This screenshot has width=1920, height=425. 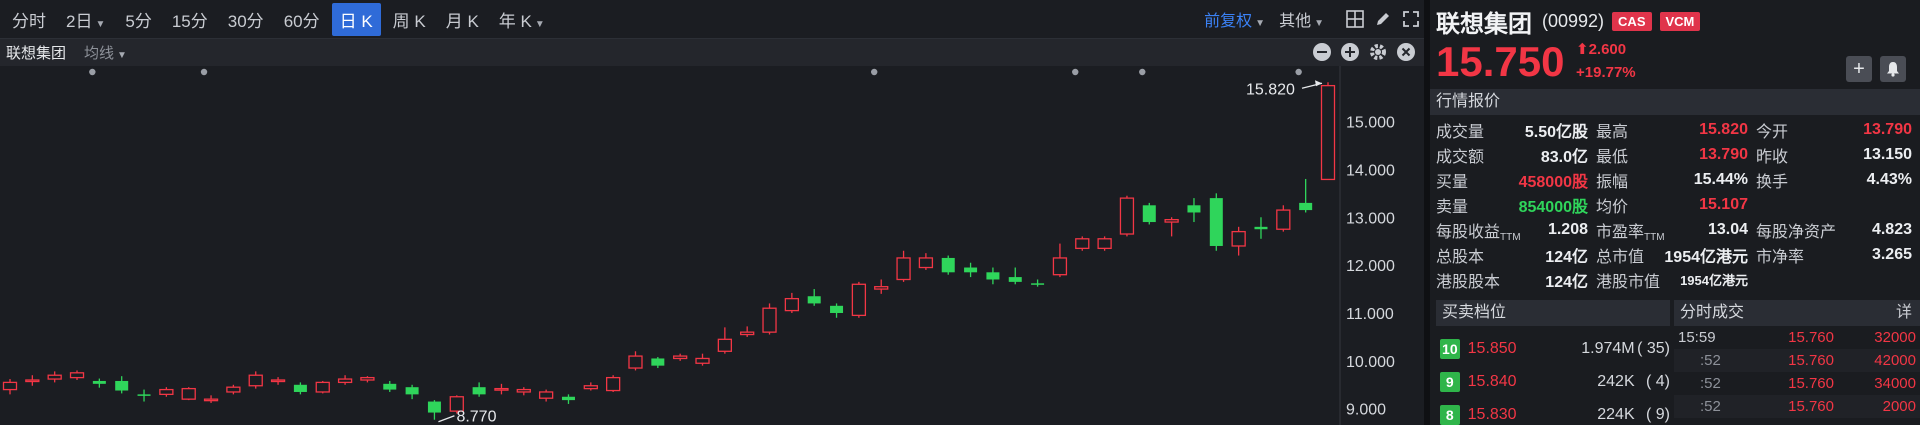 What do you see at coordinates (1556, 132) in the screenshot?
I see `quote-value: 5.50亿股` at bounding box center [1556, 132].